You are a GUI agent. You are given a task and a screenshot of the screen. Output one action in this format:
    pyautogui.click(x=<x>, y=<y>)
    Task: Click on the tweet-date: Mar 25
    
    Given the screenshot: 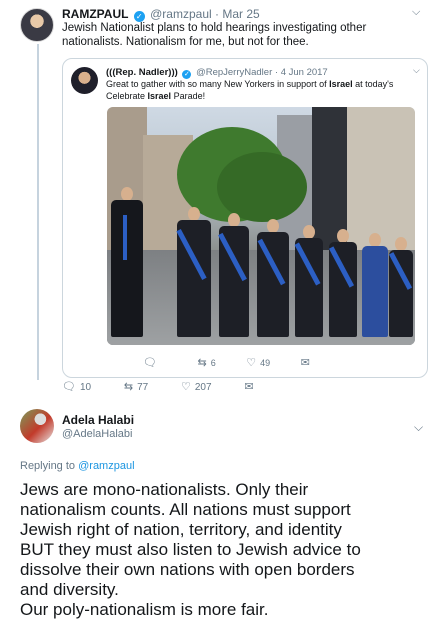 What is the action you would take?
    pyautogui.click(x=240, y=14)
    